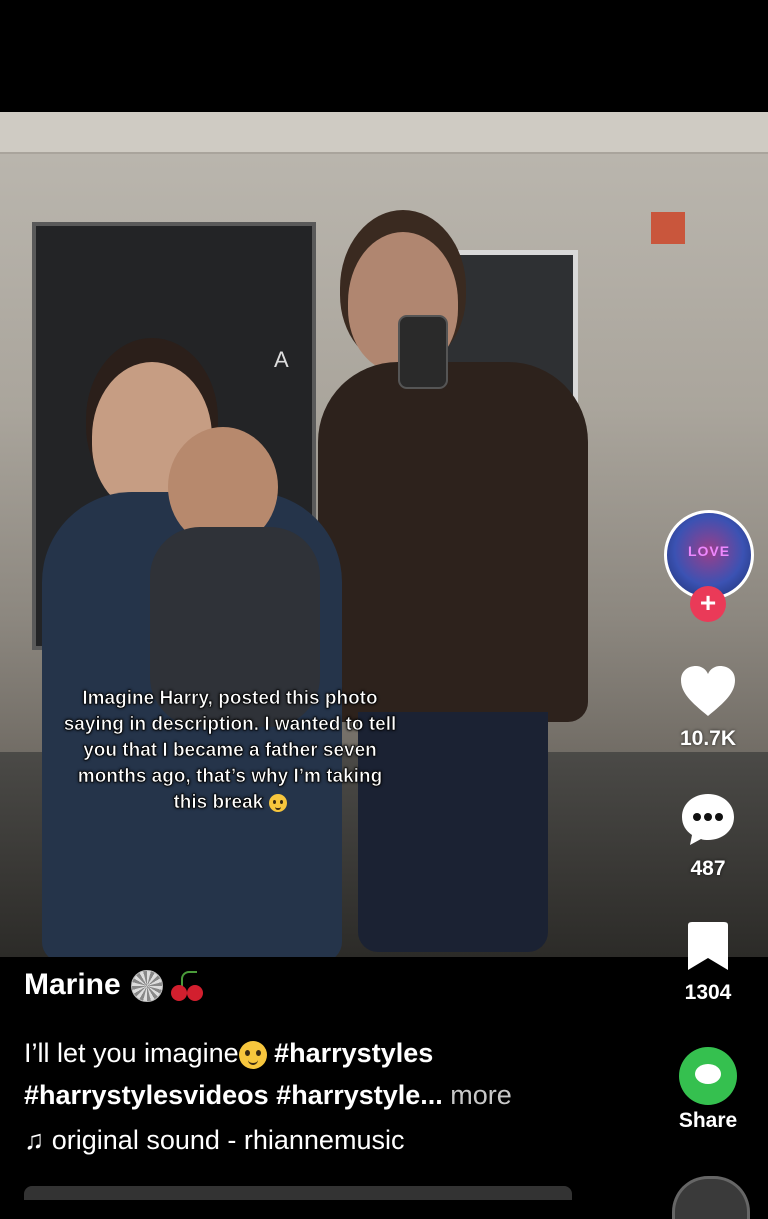 The height and width of the screenshot is (1219, 768). I want to click on sound-link: ♫ original sound - rhiannemusic, so click(214, 1140).